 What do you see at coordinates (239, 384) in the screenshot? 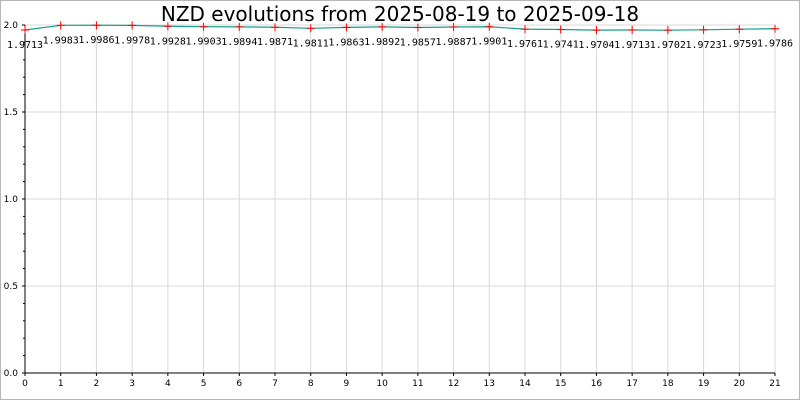
I see `x-tick-label: 6` at bounding box center [239, 384].